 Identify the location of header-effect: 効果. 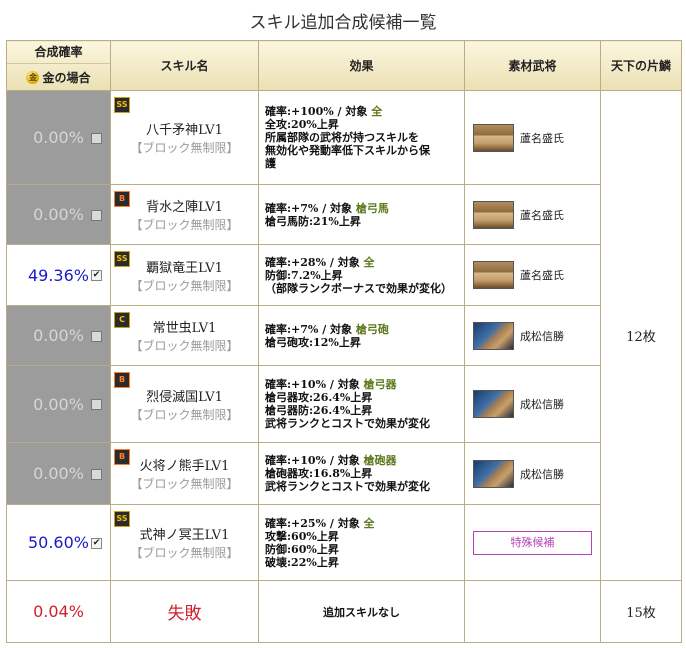
(361, 65).